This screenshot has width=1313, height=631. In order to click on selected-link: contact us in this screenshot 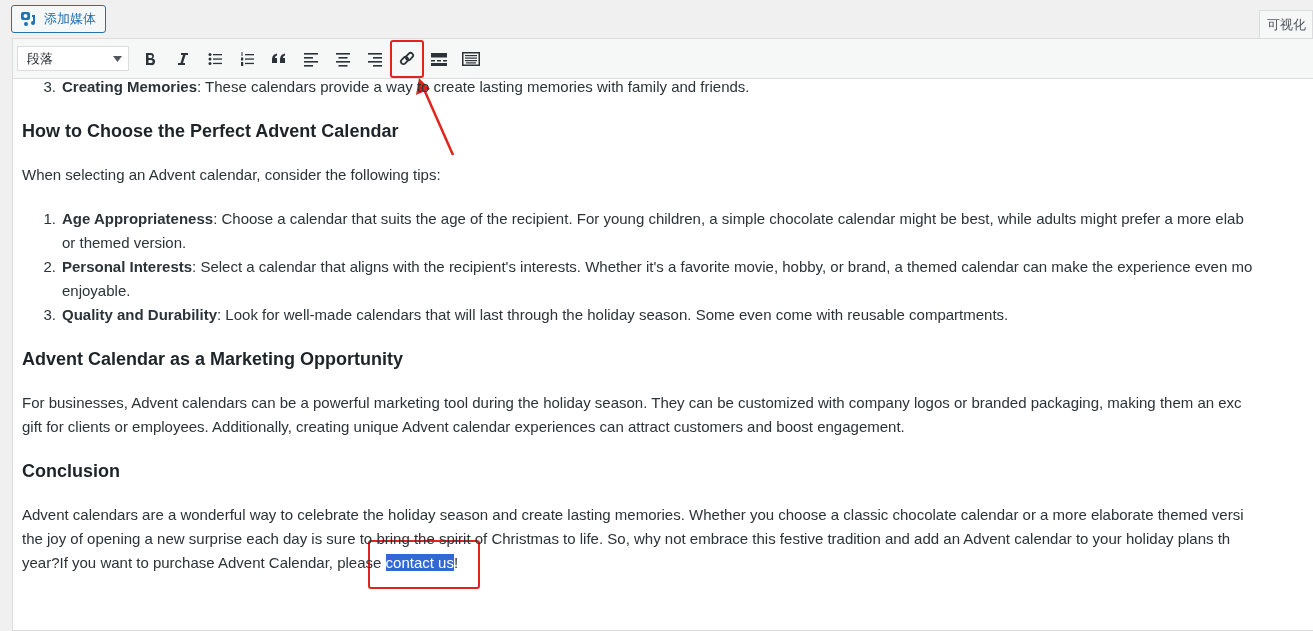, I will do `click(419, 562)`.